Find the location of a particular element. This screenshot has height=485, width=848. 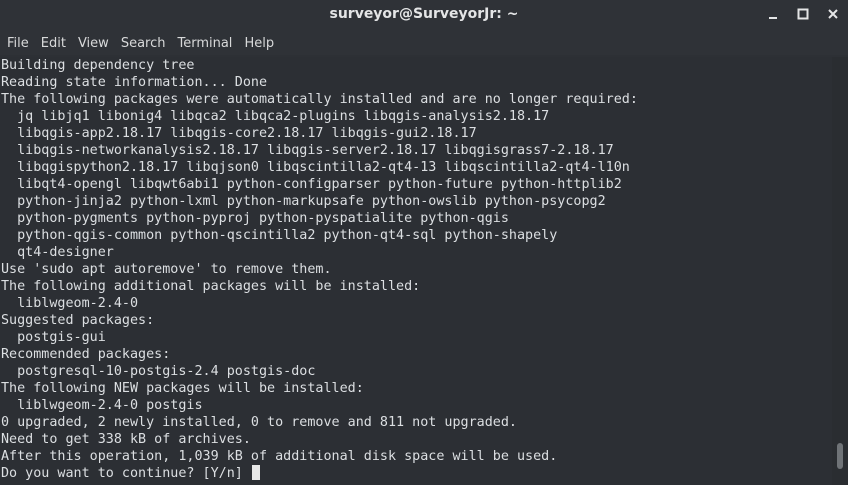

close-button is located at coordinates (833, 15).